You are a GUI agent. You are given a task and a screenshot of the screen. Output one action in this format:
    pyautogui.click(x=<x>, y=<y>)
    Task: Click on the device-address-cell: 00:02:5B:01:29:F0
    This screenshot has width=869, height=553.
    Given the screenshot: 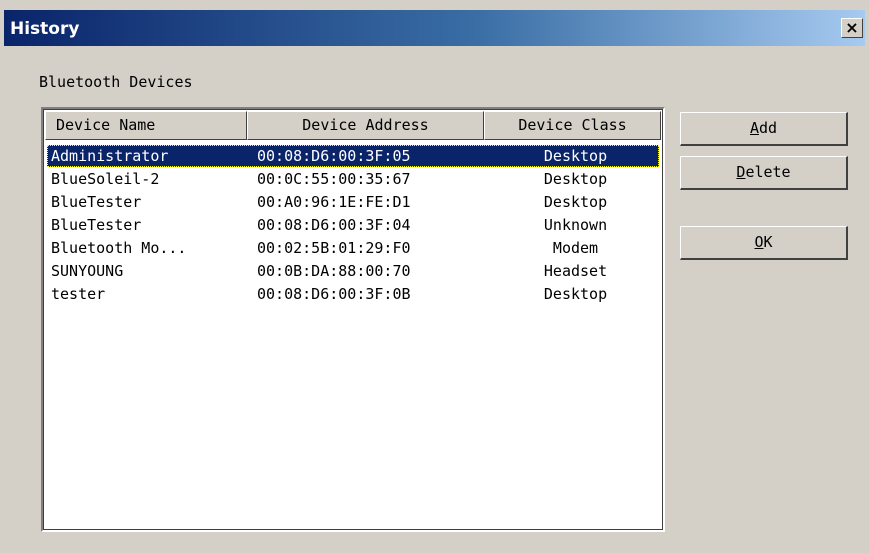 What is the action you would take?
    pyautogui.click(x=334, y=248)
    